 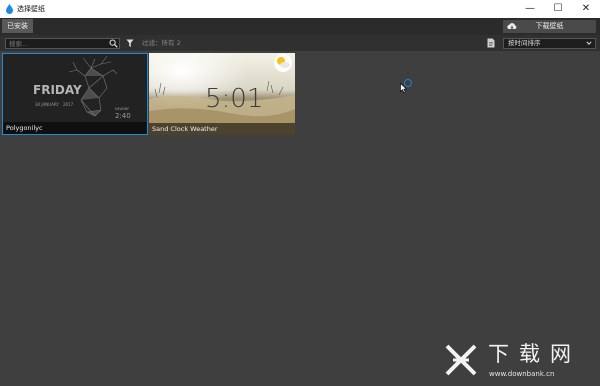 What do you see at coordinates (68, 104) in the screenshot?
I see `preview-year-text: 2017` at bounding box center [68, 104].